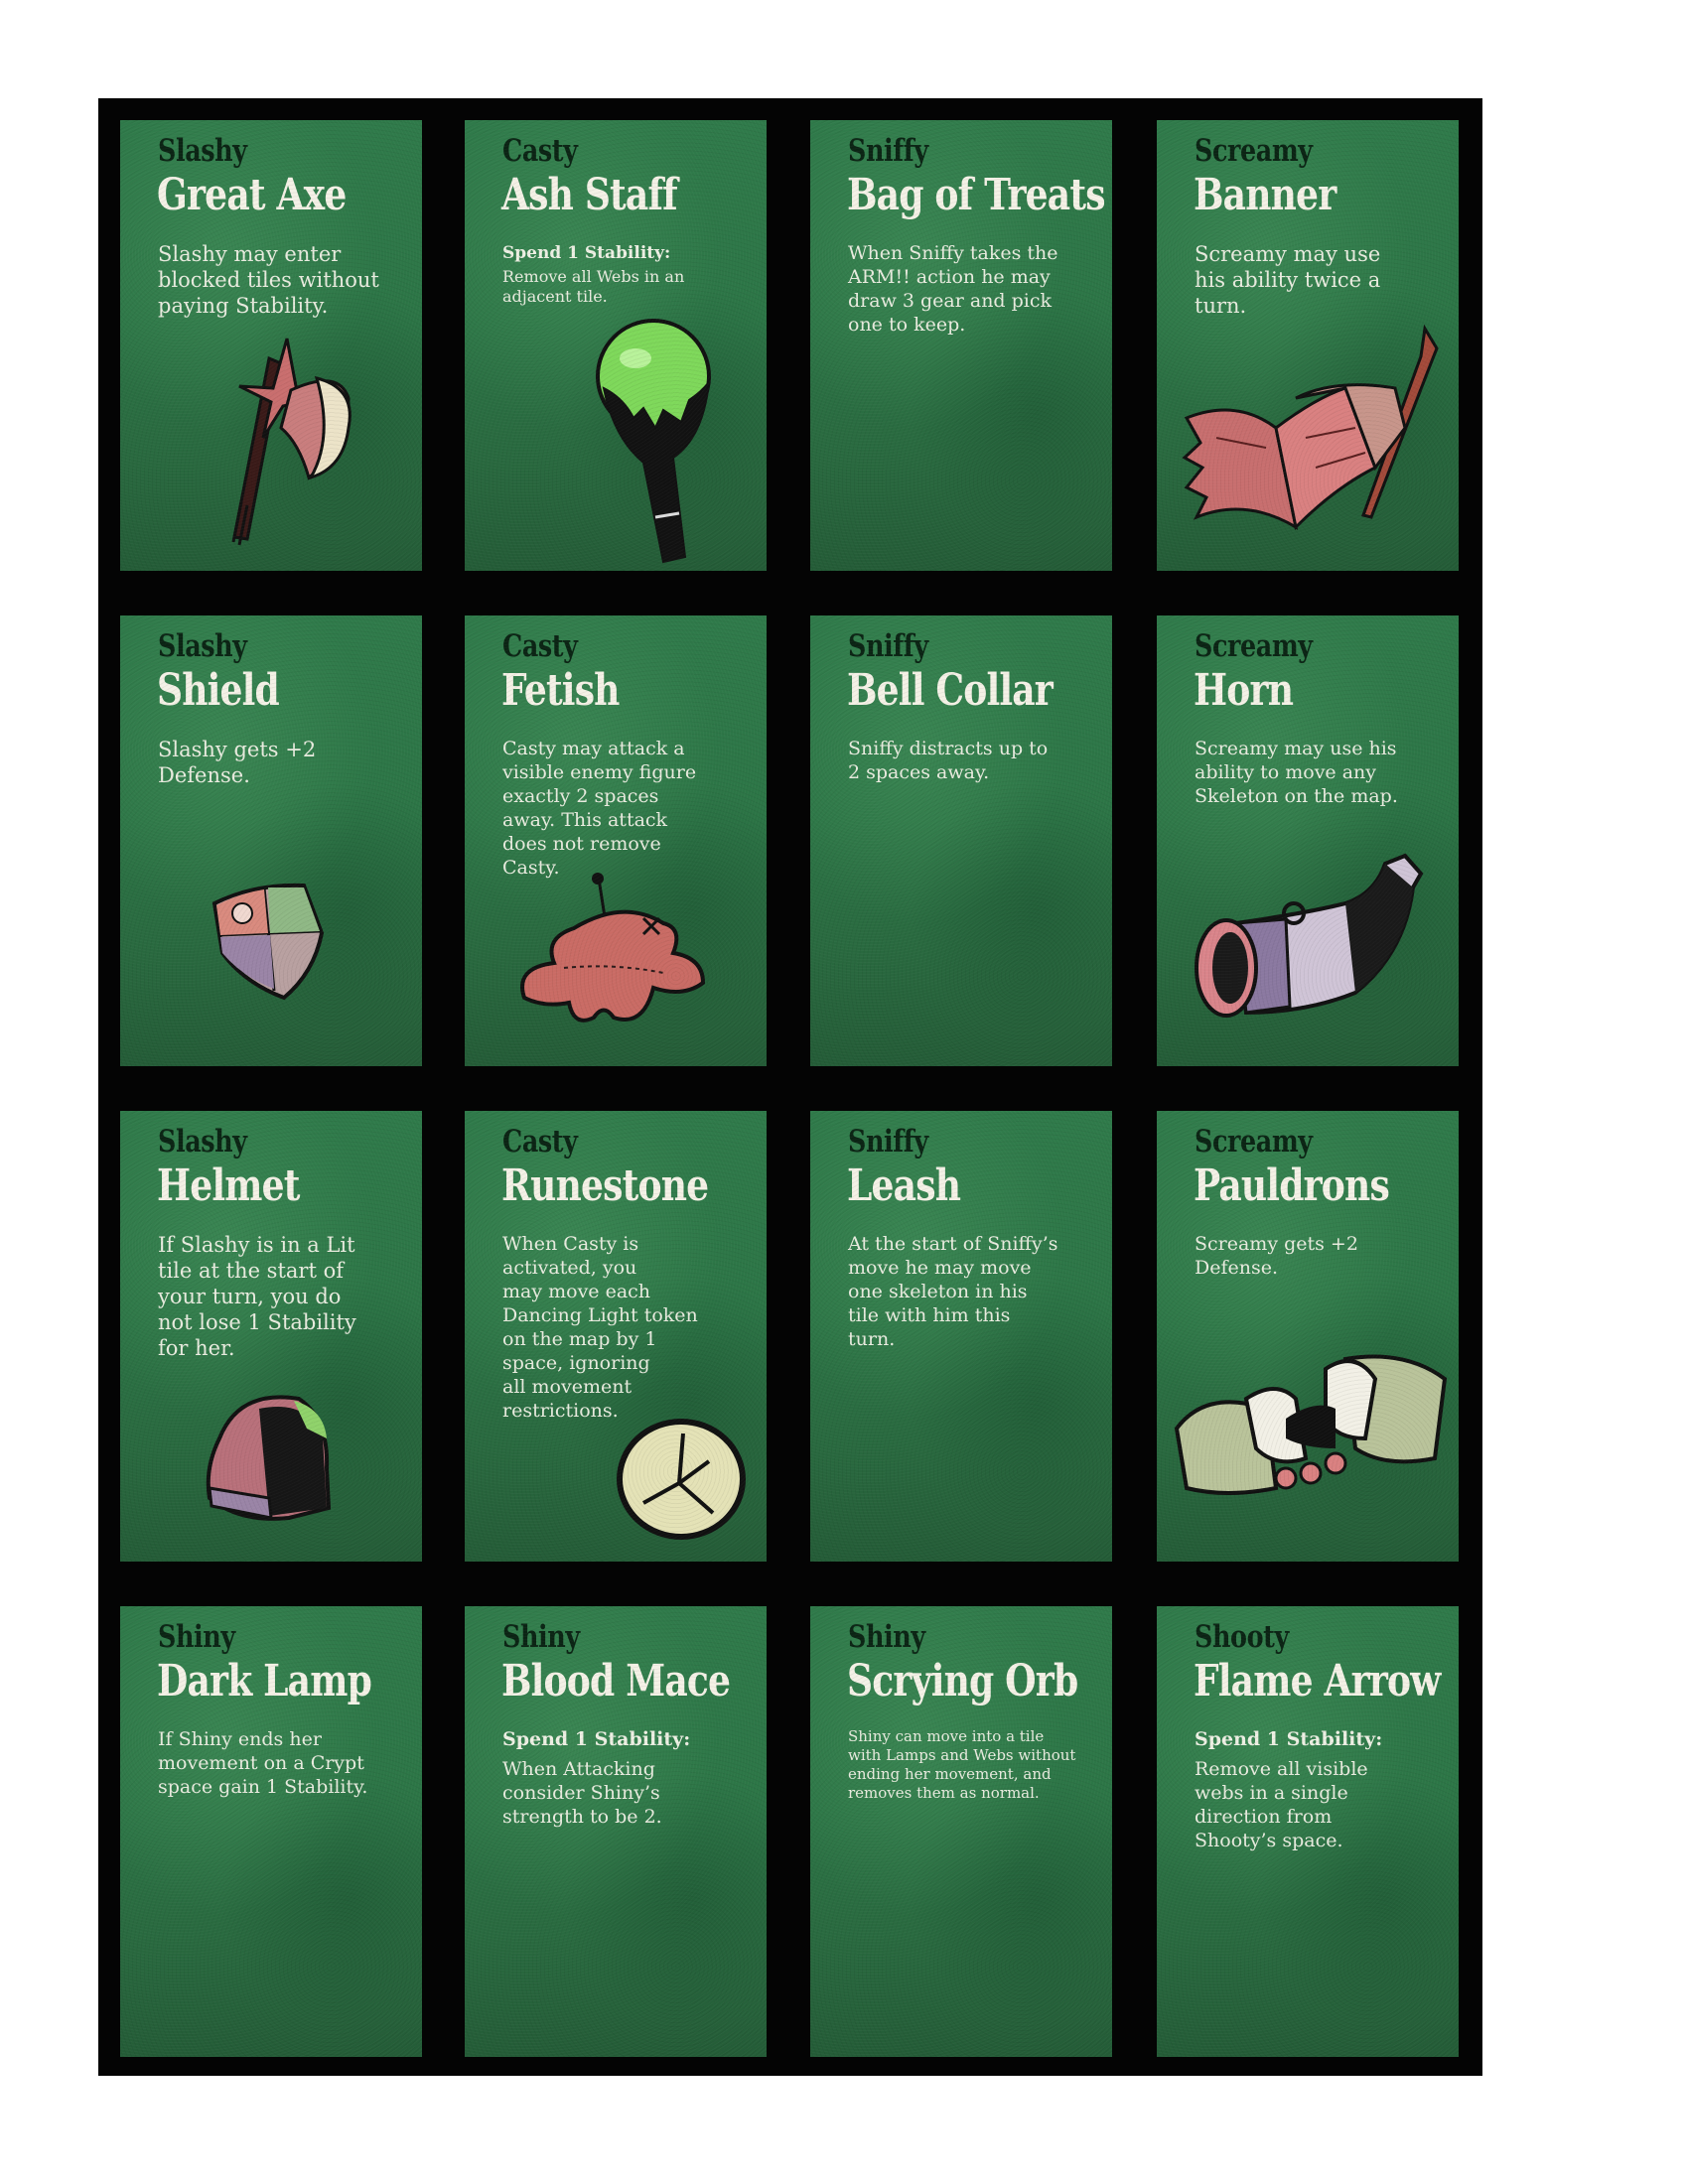 Image resolution: width=1688 pixels, height=2184 pixels. What do you see at coordinates (1309, 935) in the screenshot?
I see `horn-icon` at bounding box center [1309, 935].